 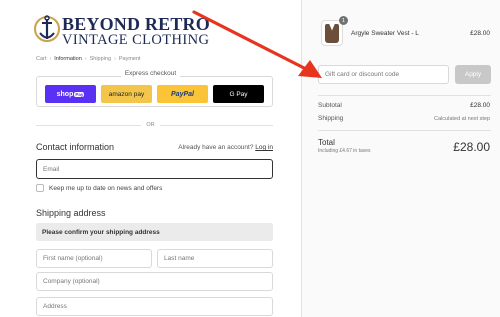 I want to click on product-price: £28.00, so click(x=480, y=33).